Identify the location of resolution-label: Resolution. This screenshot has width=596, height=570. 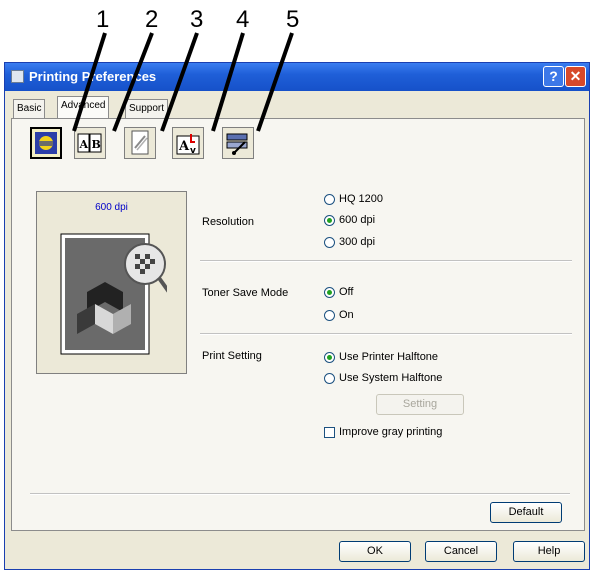
(228, 222).